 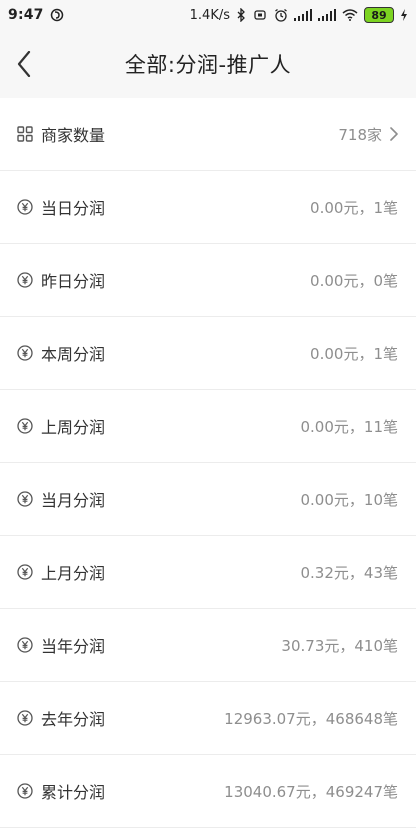 I want to click on vibrate-icon, so click(x=260, y=15).